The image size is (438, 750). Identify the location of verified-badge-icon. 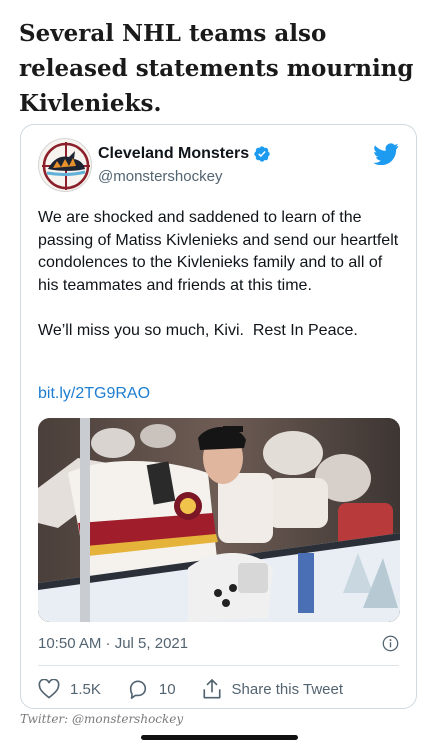
(262, 154).